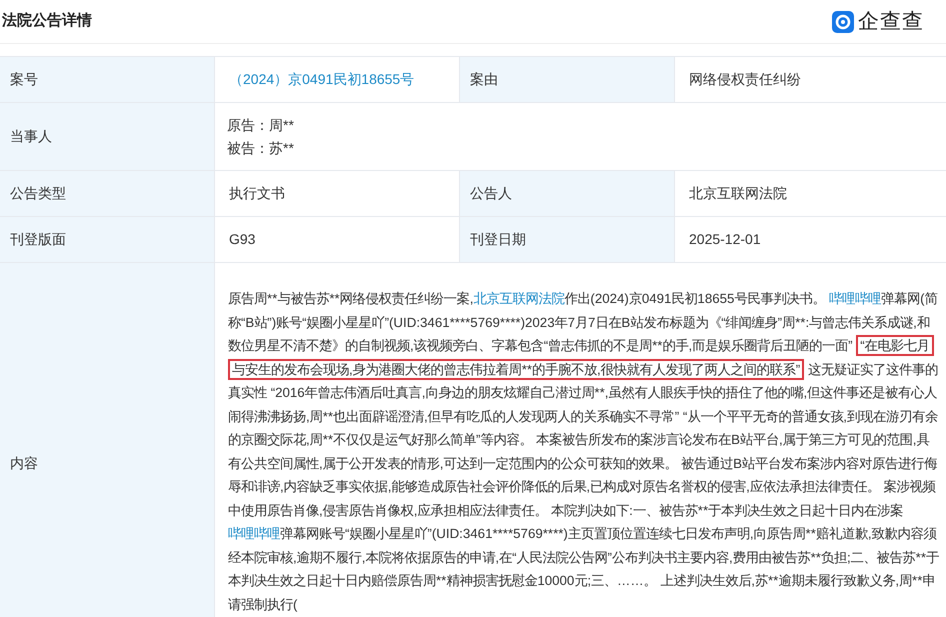 The width and height of the screenshot is (946, 617). I want to click on field-label: 刊登日期, so click(498, 239).